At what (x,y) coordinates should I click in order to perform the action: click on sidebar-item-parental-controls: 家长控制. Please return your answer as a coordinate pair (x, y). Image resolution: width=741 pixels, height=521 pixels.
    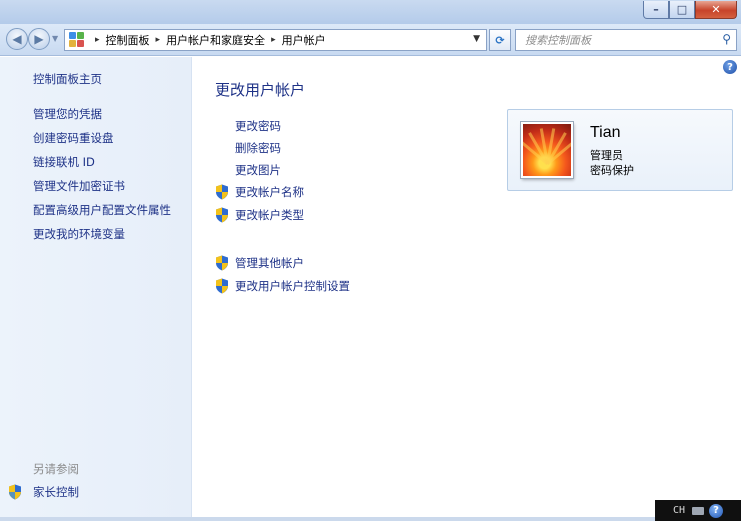
    Looking at the image, I should click on (43, 492).